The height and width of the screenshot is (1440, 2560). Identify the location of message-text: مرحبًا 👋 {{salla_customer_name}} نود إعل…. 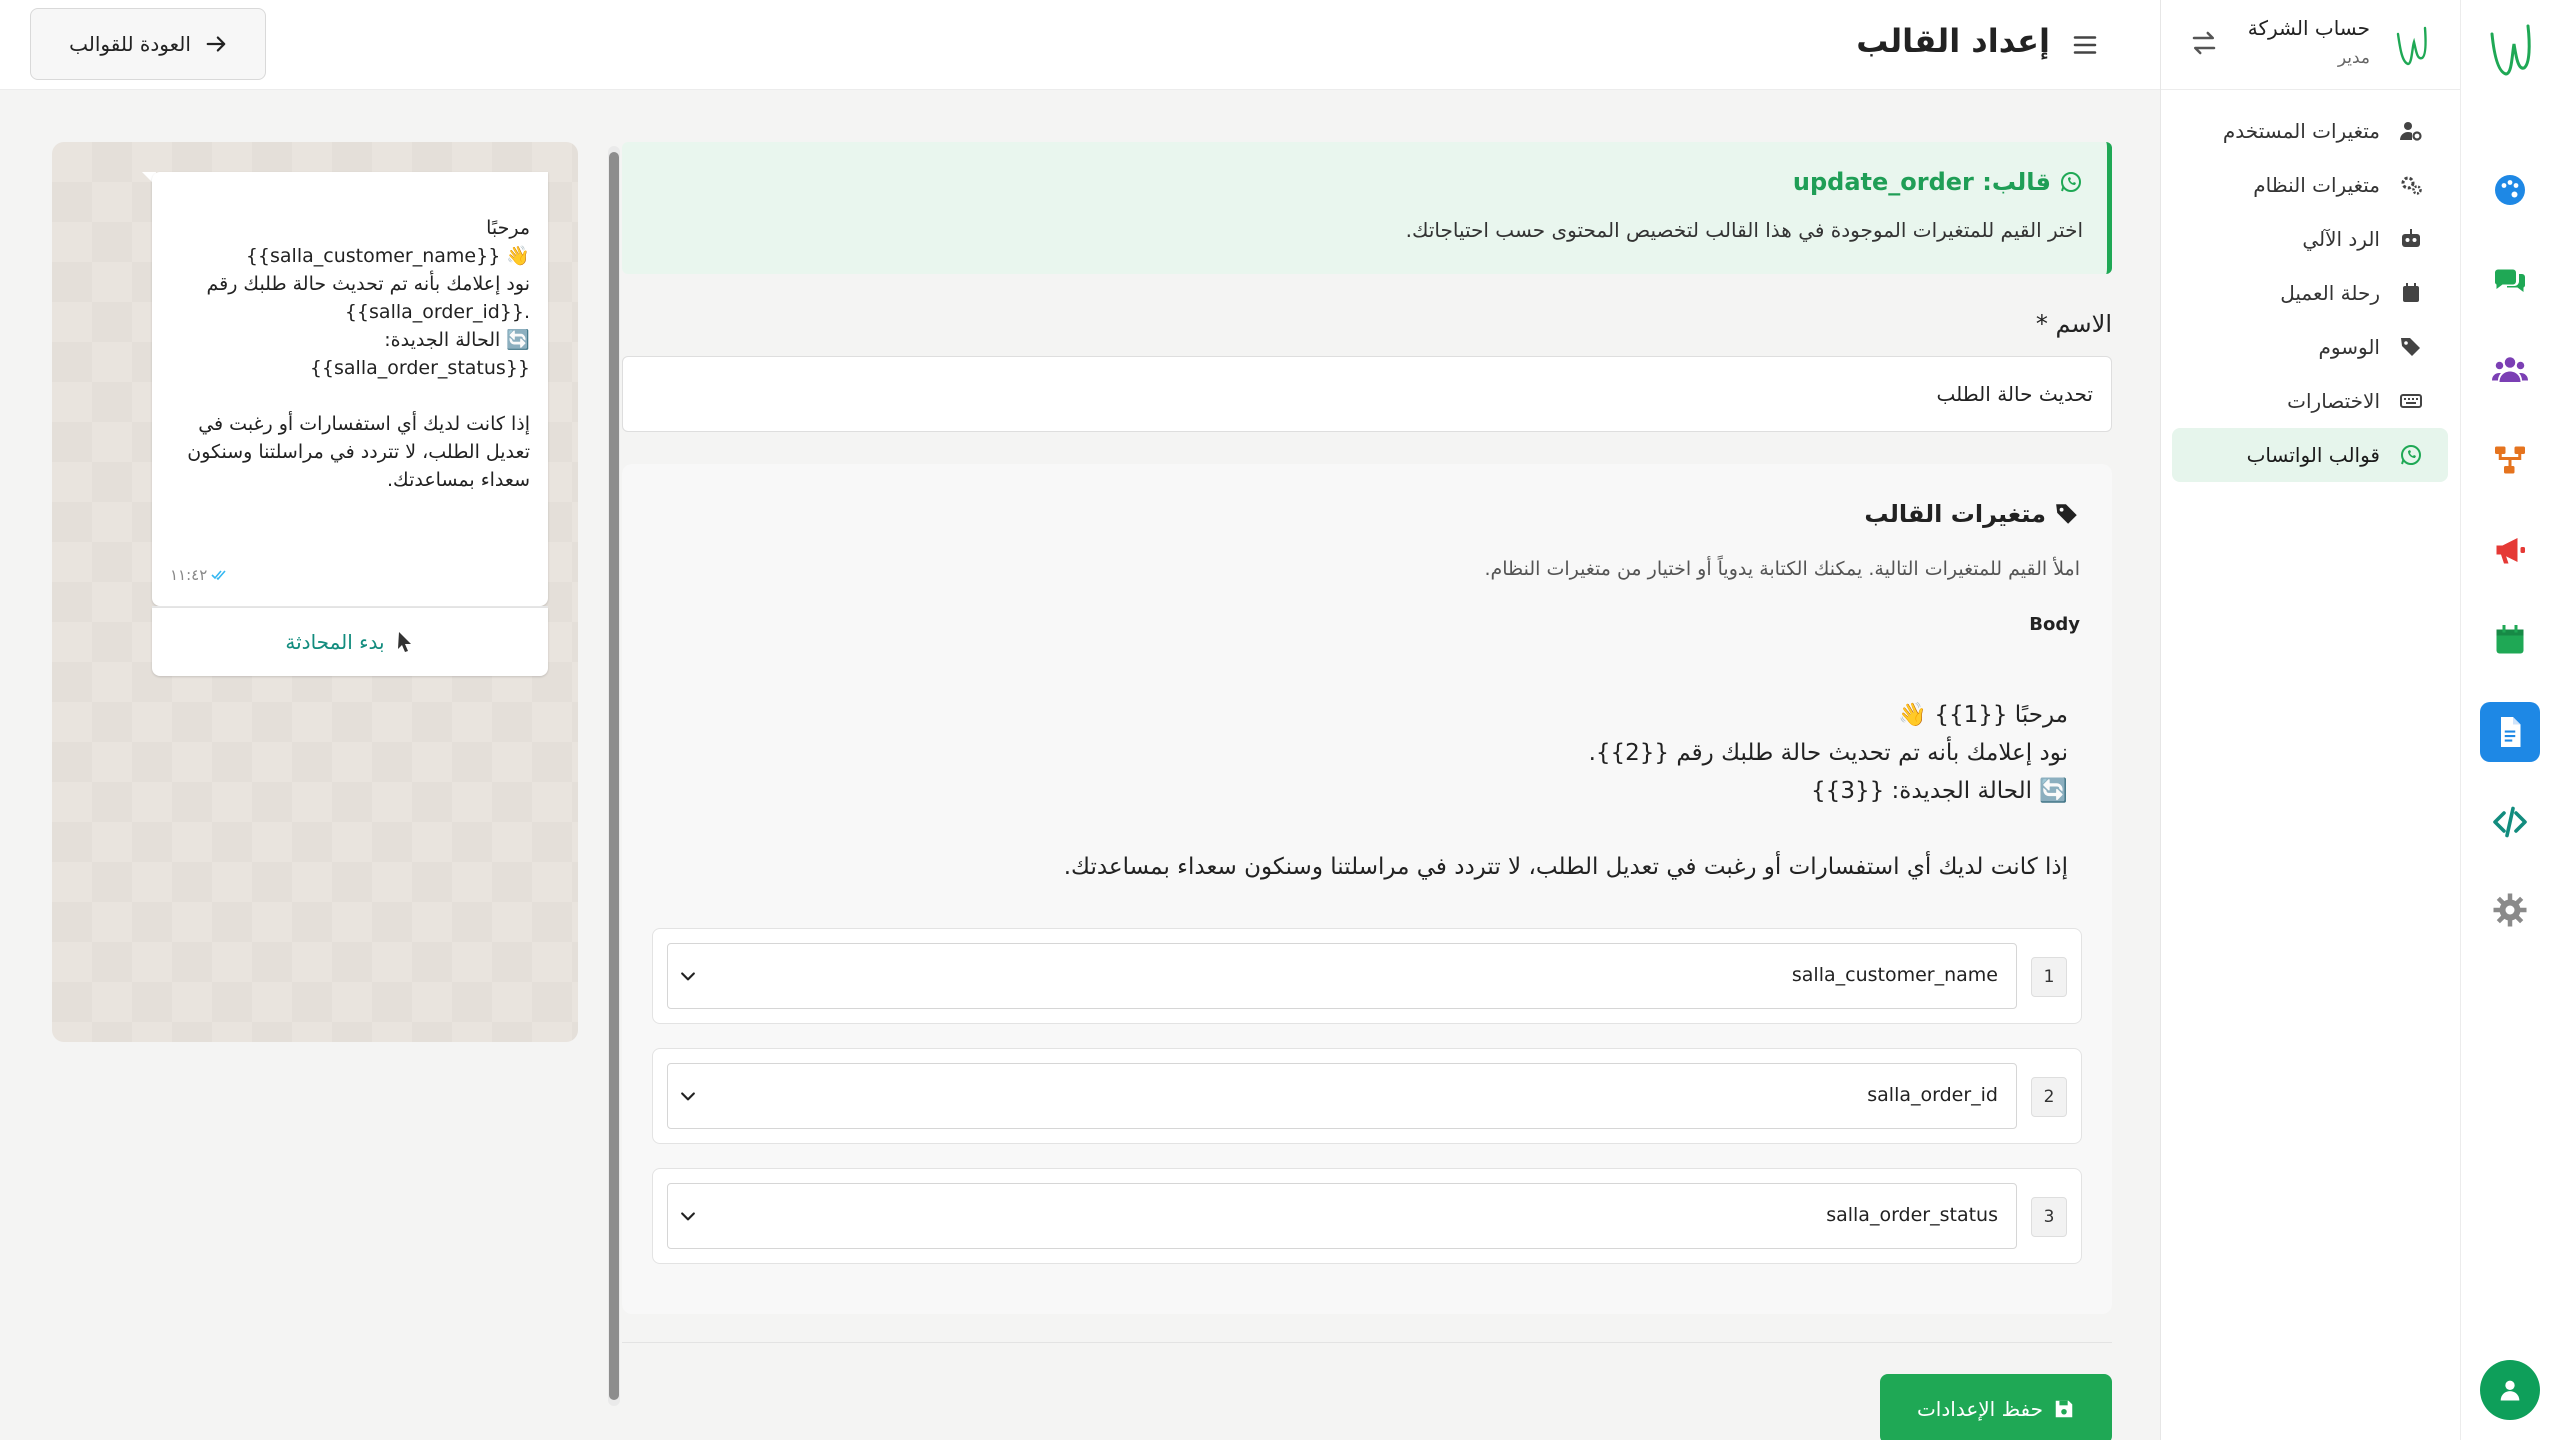
(358, 354).